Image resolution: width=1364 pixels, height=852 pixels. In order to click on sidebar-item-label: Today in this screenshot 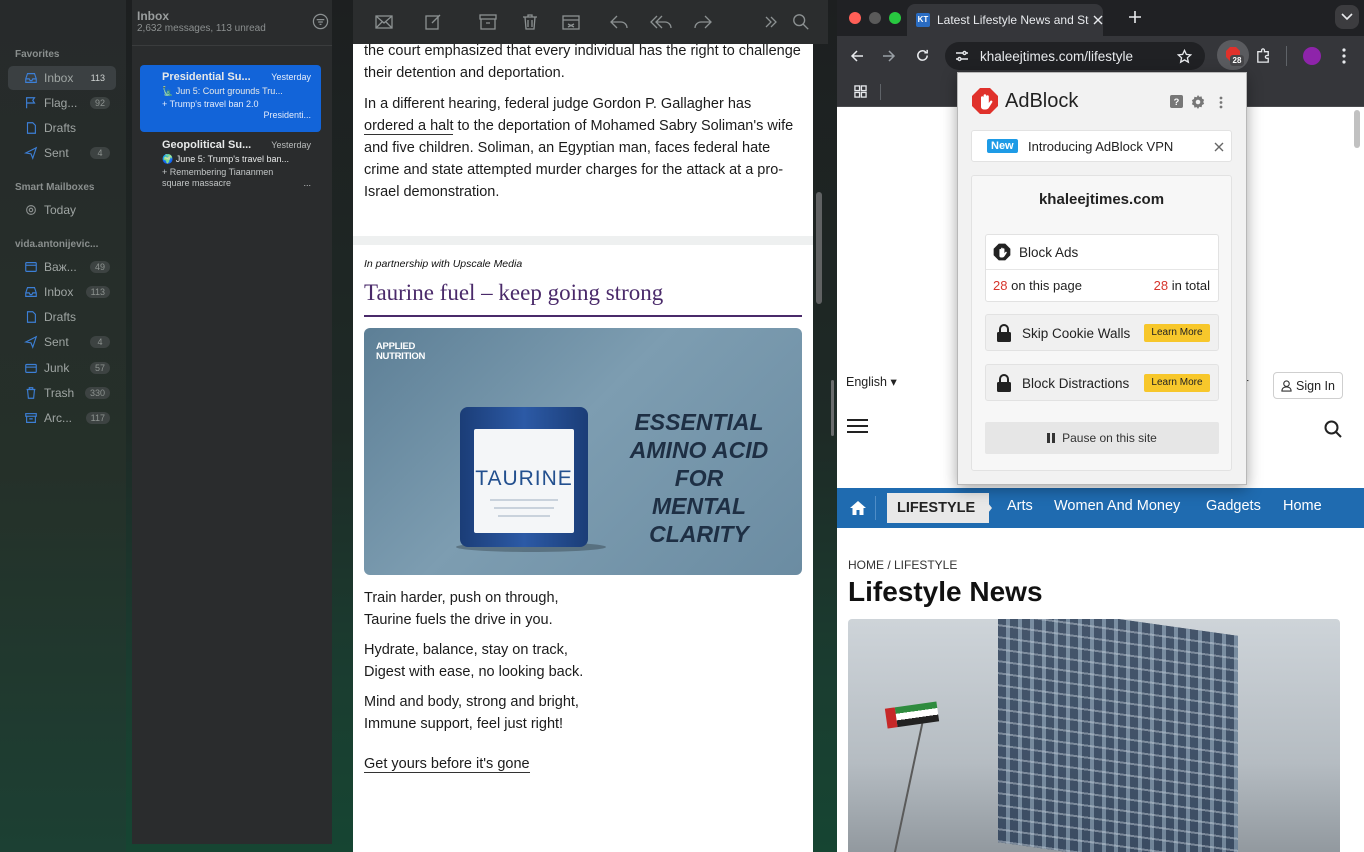, I will do `click(60, 210)`.